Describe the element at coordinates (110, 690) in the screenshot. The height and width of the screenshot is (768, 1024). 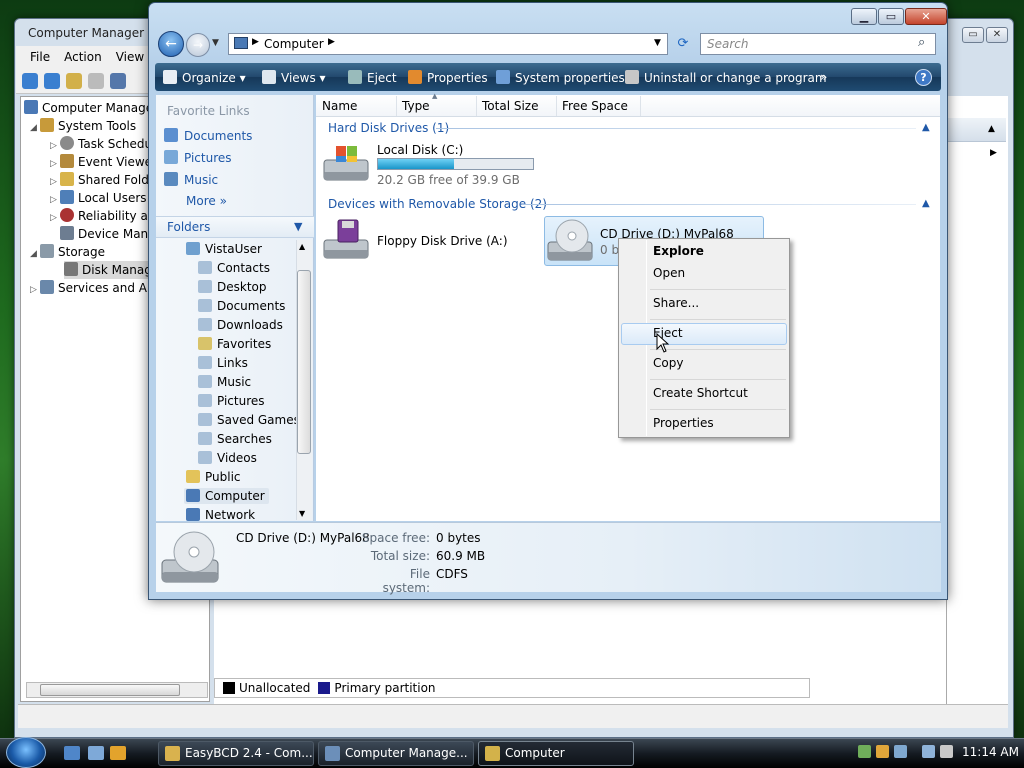
I see `cm-scroll-thumb` at that location.